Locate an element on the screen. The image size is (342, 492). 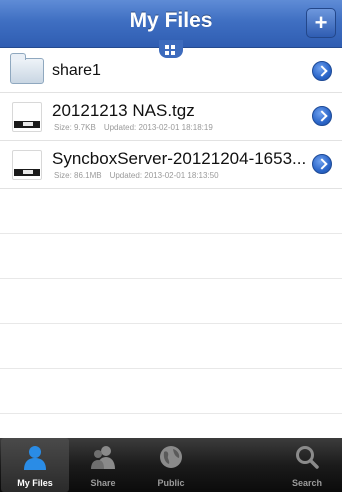
tab-public: Public is located at coordinates (171, 465).